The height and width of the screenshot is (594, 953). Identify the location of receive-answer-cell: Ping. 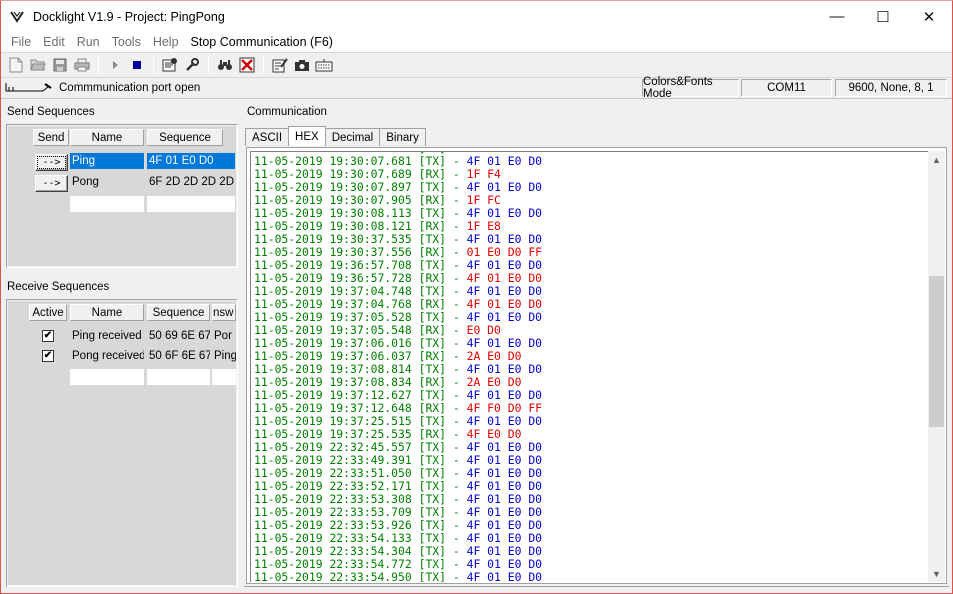
(224, 356).